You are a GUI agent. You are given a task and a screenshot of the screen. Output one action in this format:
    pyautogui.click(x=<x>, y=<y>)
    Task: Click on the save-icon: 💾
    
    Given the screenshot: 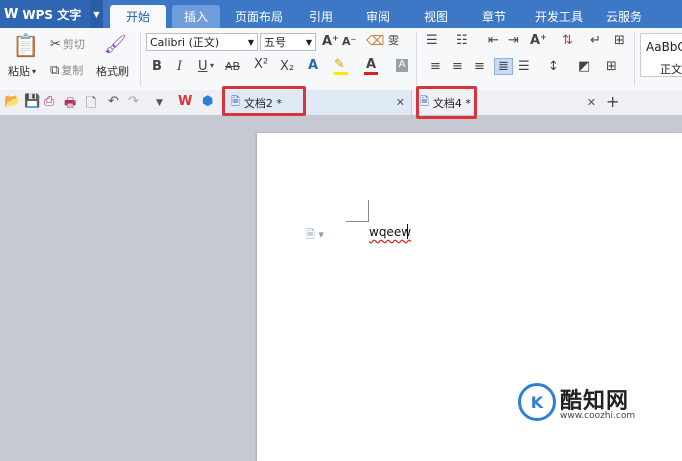 What is the action you would take?
    pyautogui.click(x=32, y=101)
    